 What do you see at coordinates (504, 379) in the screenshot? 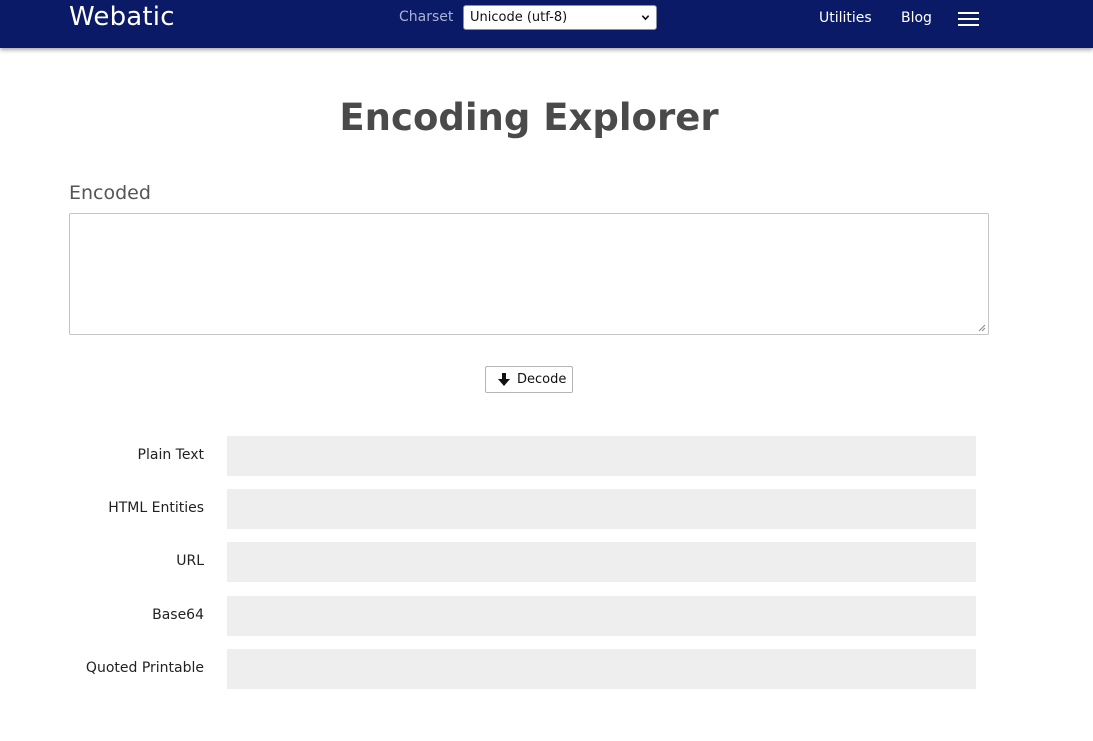
I see `arrow-down-icon` at bounding box center [504, 379].